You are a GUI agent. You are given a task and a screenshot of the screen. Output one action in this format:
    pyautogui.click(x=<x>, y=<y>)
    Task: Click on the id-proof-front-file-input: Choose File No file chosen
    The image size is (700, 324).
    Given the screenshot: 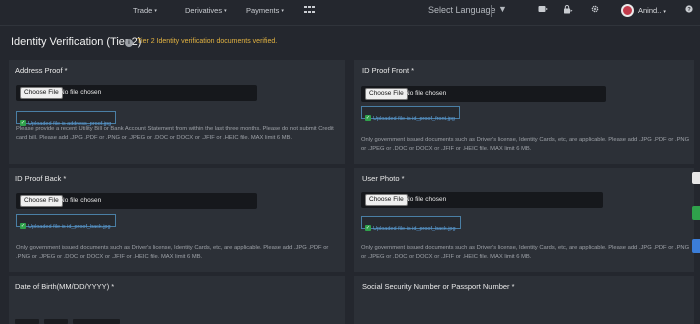 What is the action you would take?
    pyautogui.click(x=483, y=94)
    